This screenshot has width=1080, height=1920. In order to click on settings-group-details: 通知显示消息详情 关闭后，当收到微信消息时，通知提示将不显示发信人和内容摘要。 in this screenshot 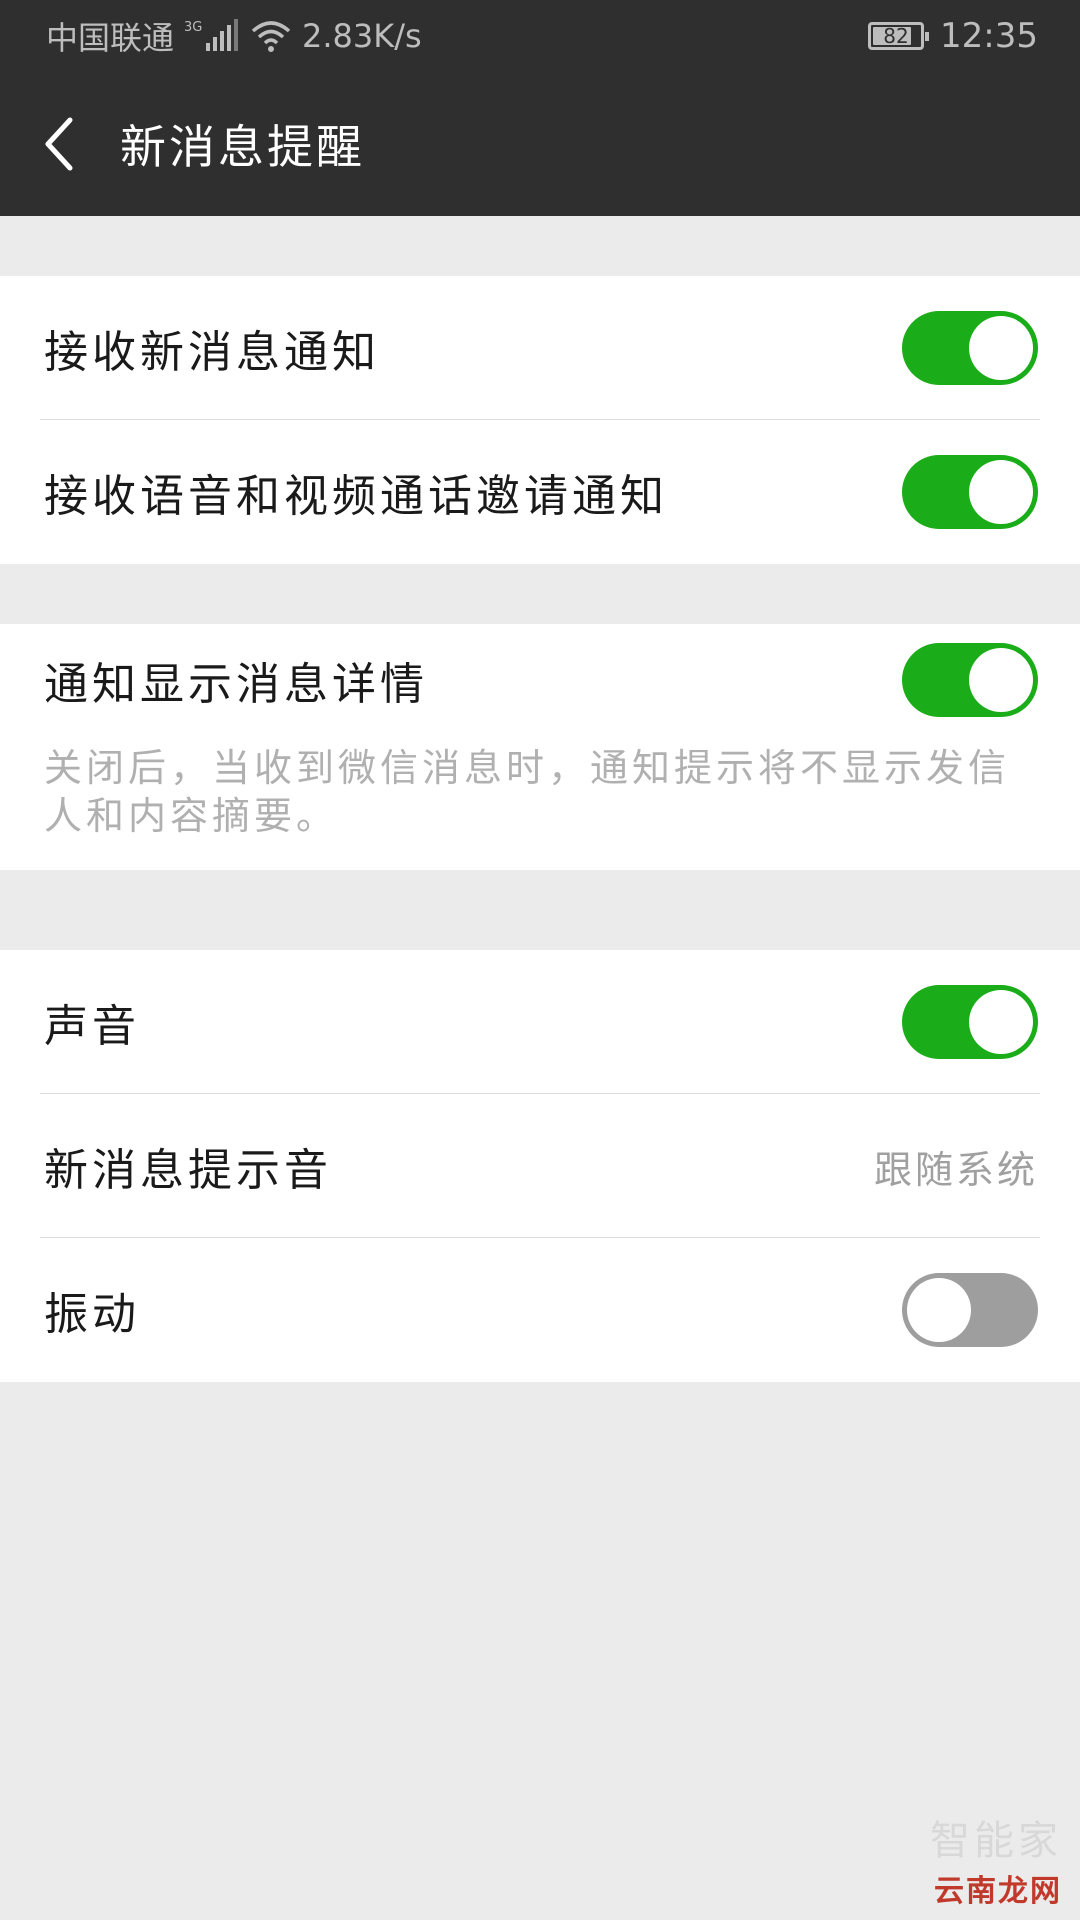, I will do `click(540, 747)`.